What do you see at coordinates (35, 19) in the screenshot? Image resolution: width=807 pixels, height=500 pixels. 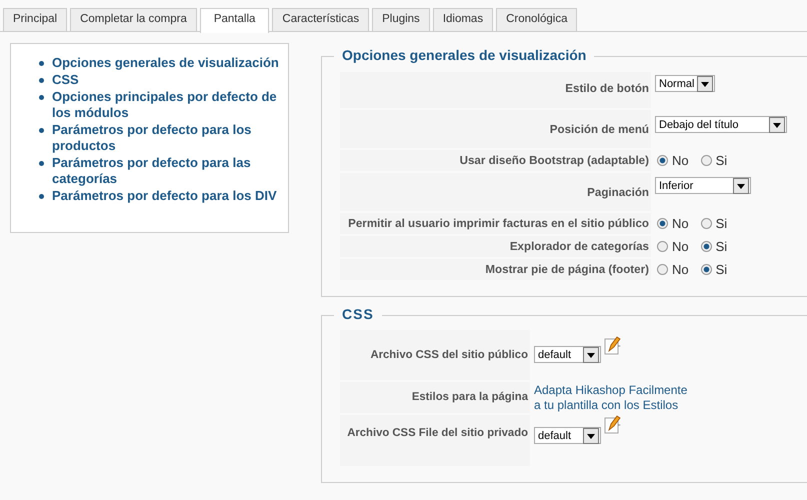 I see `tab: Principal` at bounding box center [35, 19].